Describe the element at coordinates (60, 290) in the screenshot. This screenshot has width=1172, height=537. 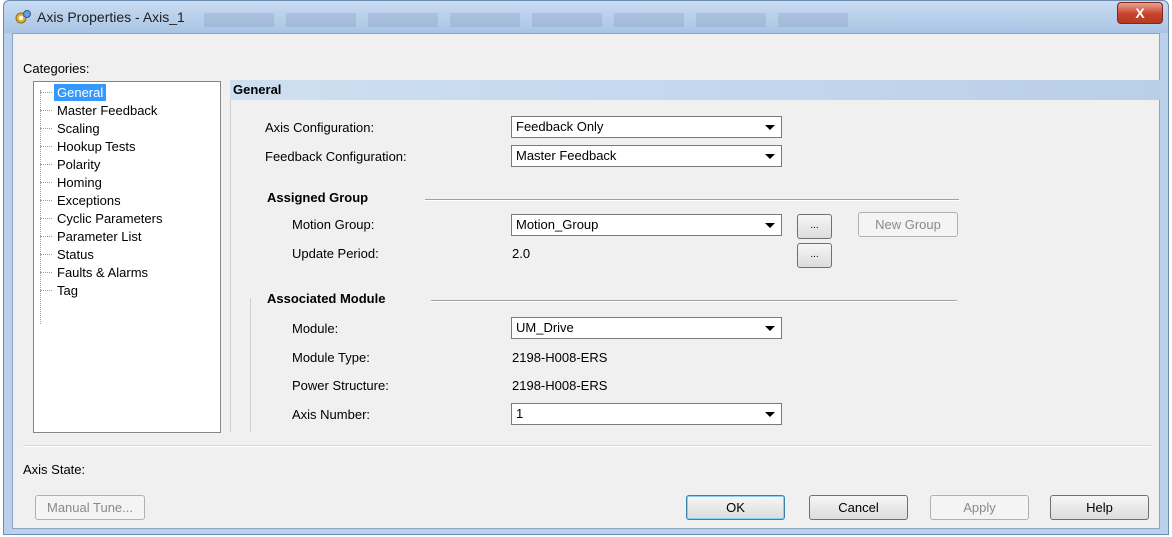
I see `tree-item-tag: Tag` at that location.